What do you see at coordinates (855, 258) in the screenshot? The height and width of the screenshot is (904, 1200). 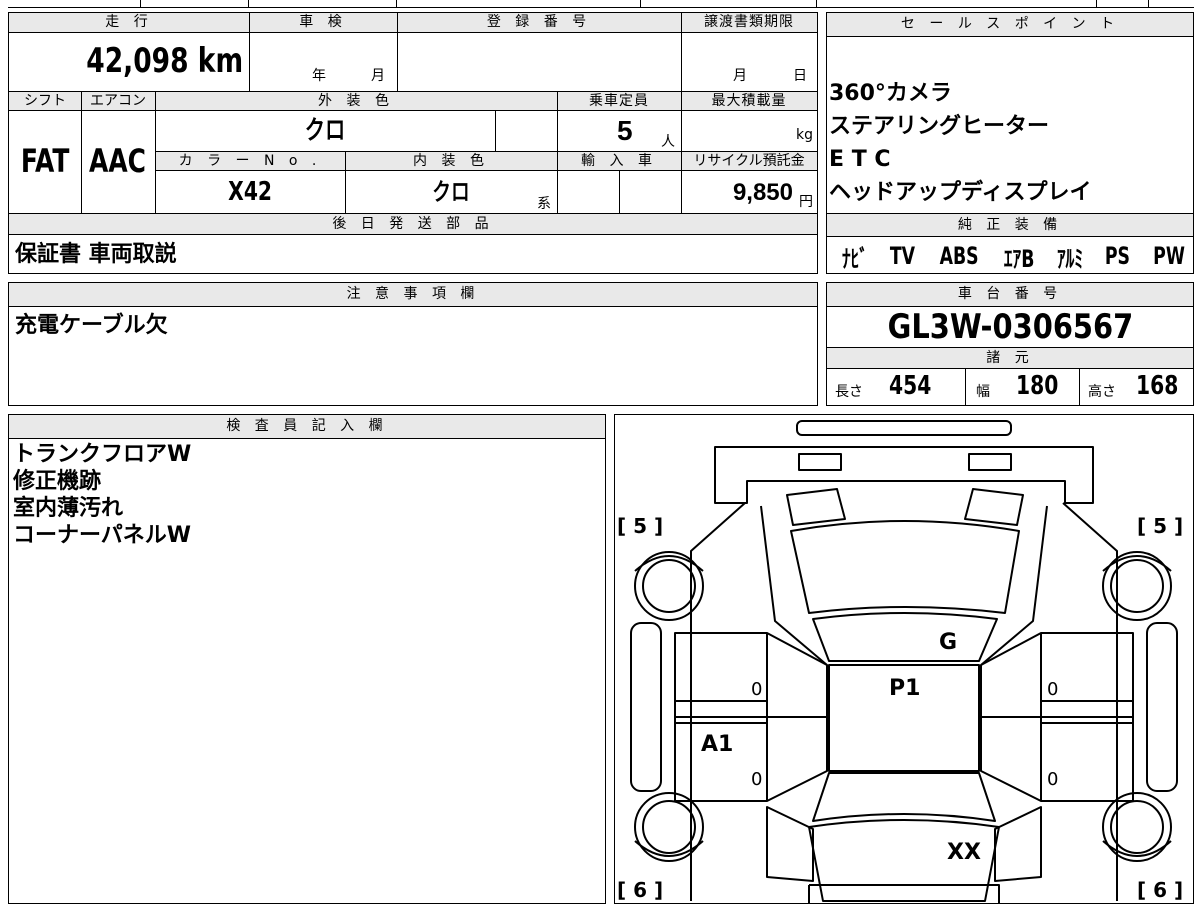 I see `equipment-item: ﾅﾋﾞ` at bounding box center [855, 258].